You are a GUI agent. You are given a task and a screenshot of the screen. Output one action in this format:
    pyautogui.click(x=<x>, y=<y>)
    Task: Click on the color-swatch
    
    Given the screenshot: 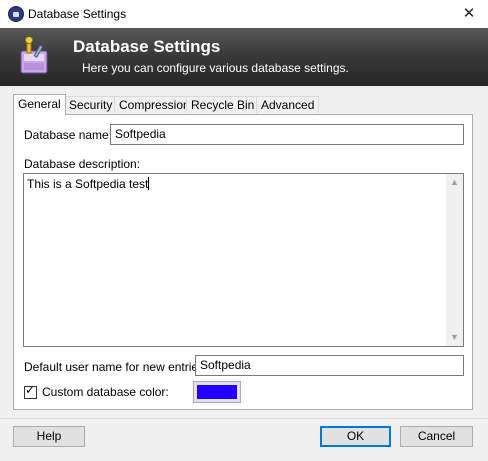 What is the action you would take?
    pyautogui.click(x=217, y=392)
    